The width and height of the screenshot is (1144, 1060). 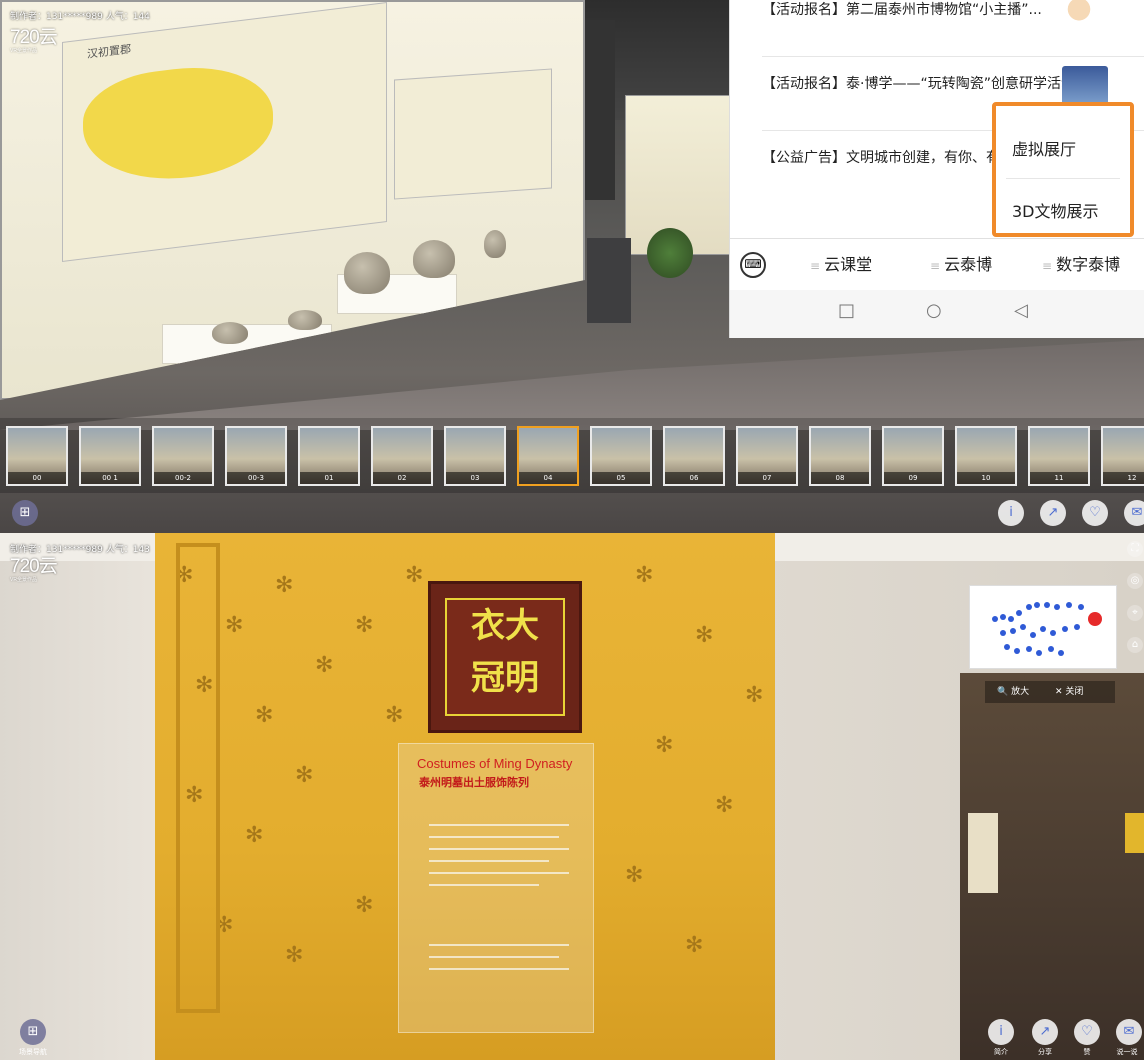 What do you see at coordinates (1122, 456) in the screenshot?
I see `scene-thumbnail: 12` at bounding box center [1122, 456].